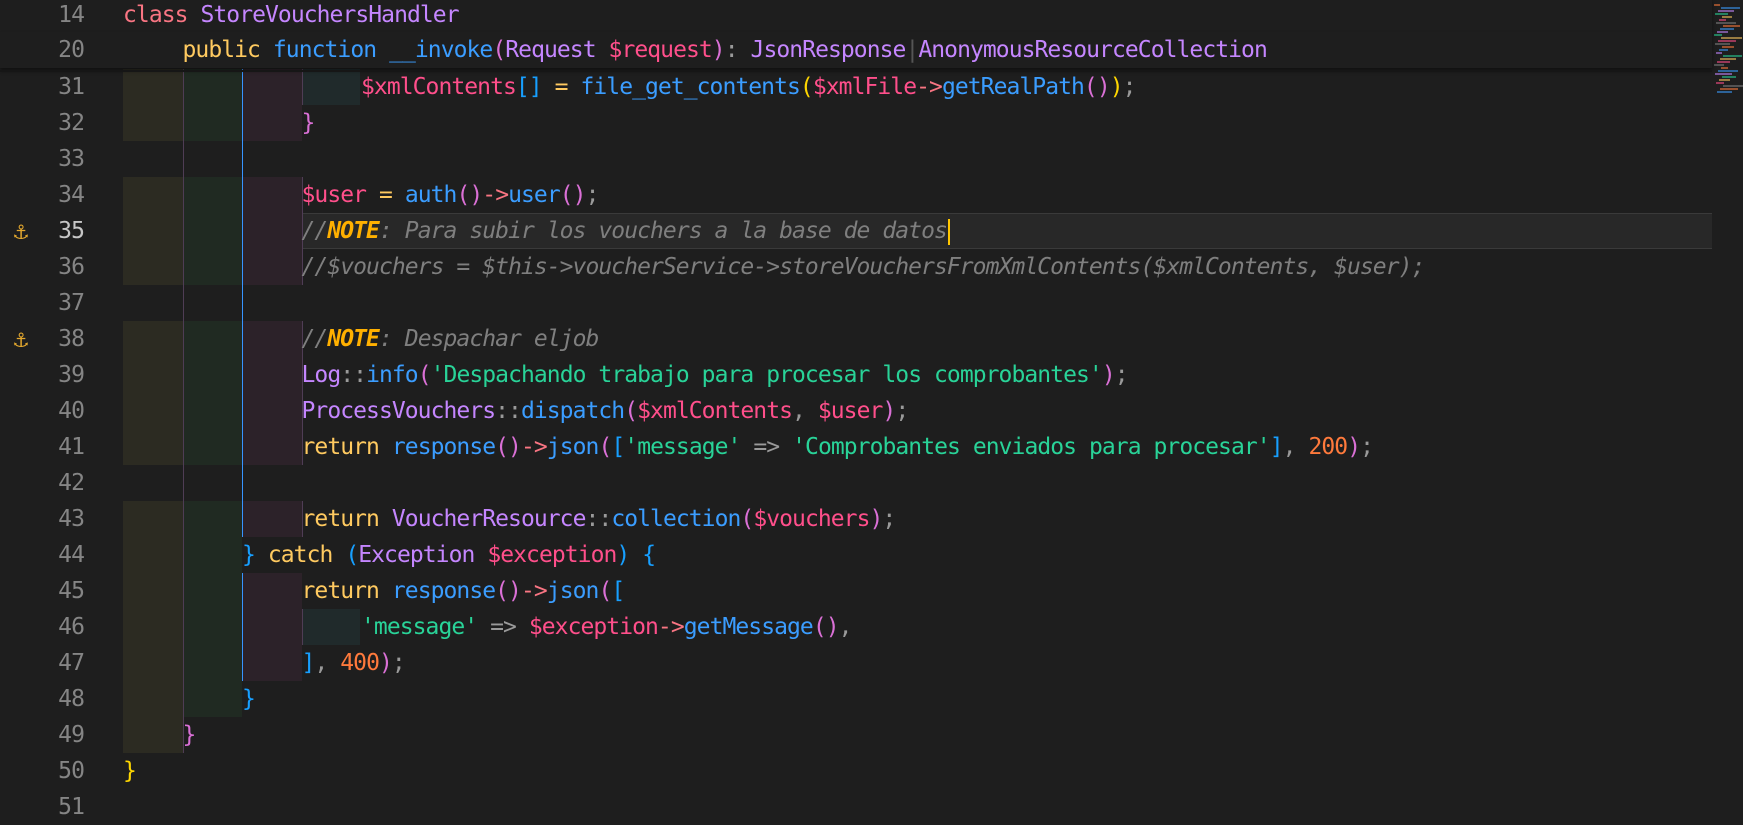 The height and width of the screenshot is (825, 1743). I want to click on line-number: 40, so click(71, 411).